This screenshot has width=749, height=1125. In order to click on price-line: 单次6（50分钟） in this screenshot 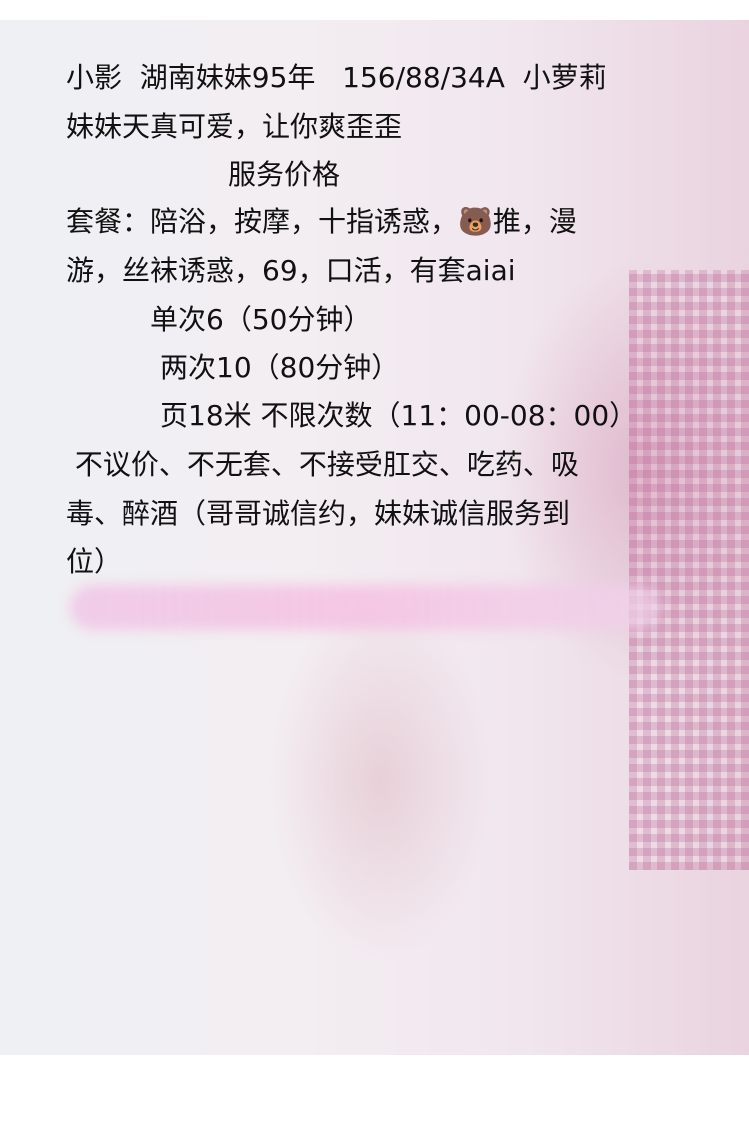, I will do `click(261, 319)`.